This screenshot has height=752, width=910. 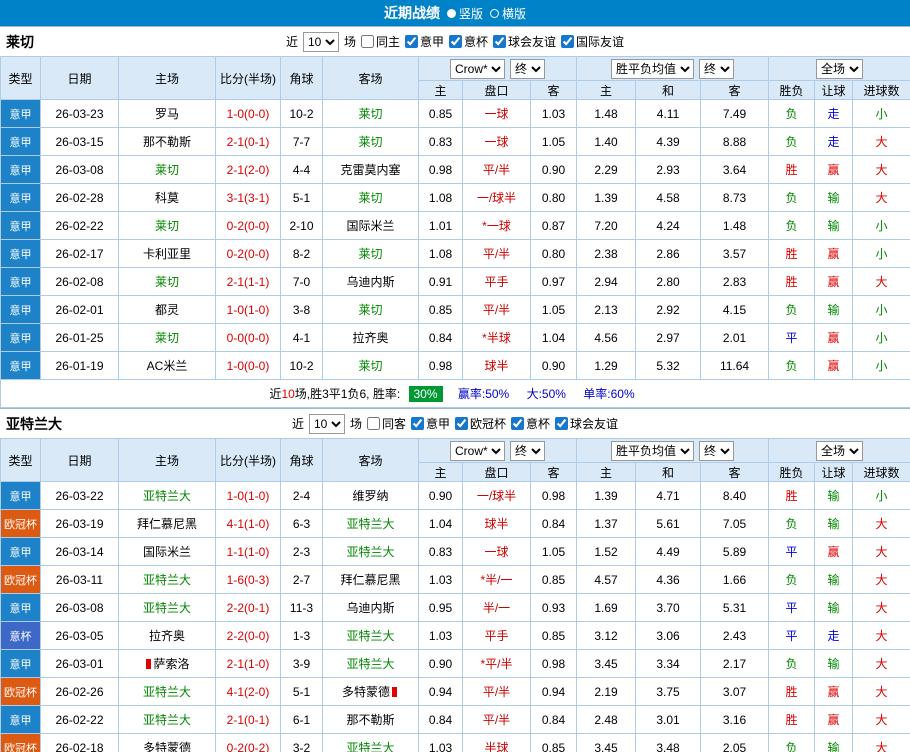 I want to click on ucl-checkbox: 欧冠杯, so click(x=480, y=423).